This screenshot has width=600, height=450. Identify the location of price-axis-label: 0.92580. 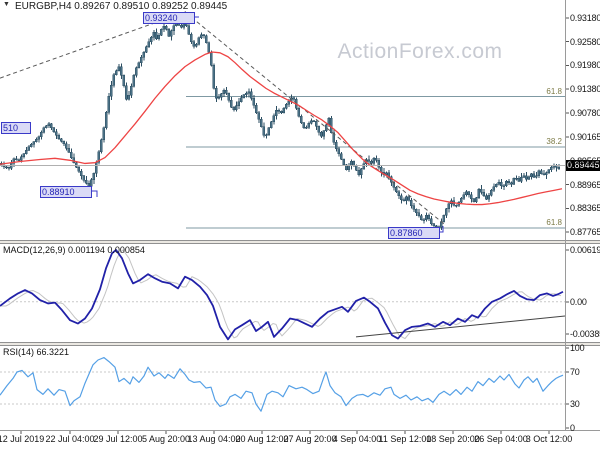
(585, 41).